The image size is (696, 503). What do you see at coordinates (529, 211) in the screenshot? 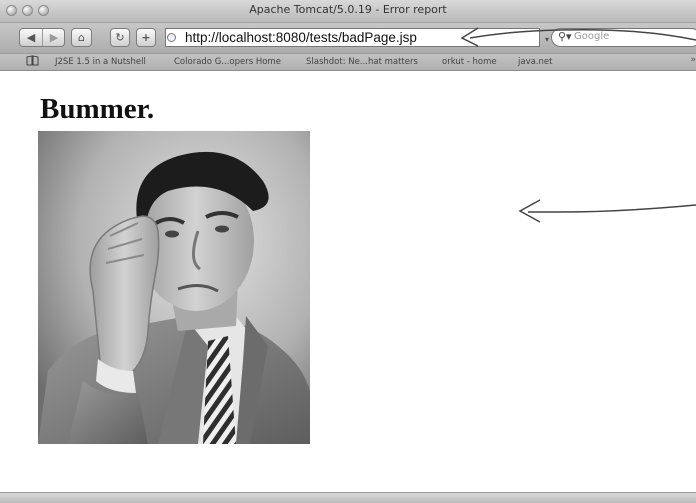
I see `annotation-arrowhead-photo` at bounding box center [529, 211].